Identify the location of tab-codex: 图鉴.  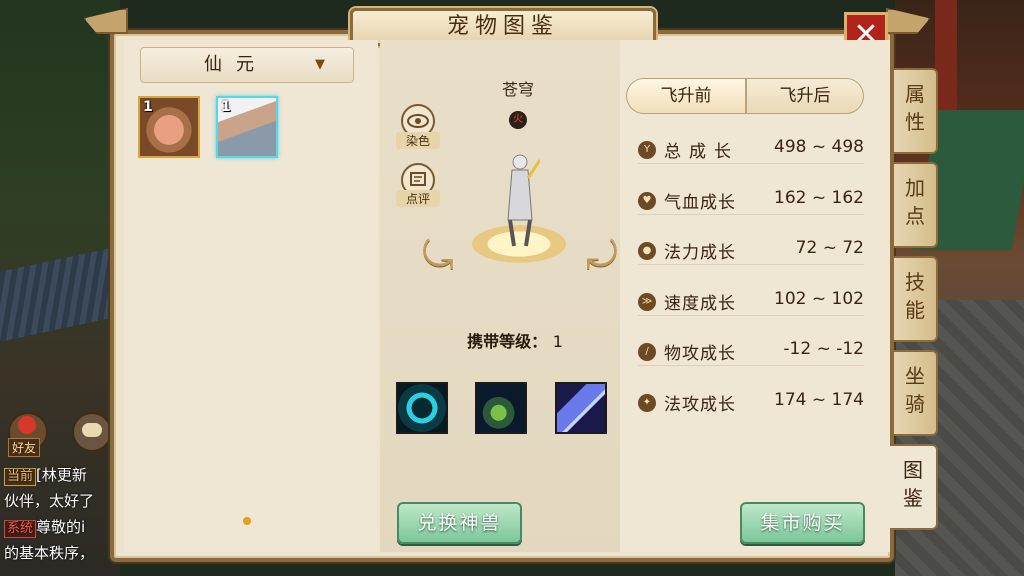
(914, 487).